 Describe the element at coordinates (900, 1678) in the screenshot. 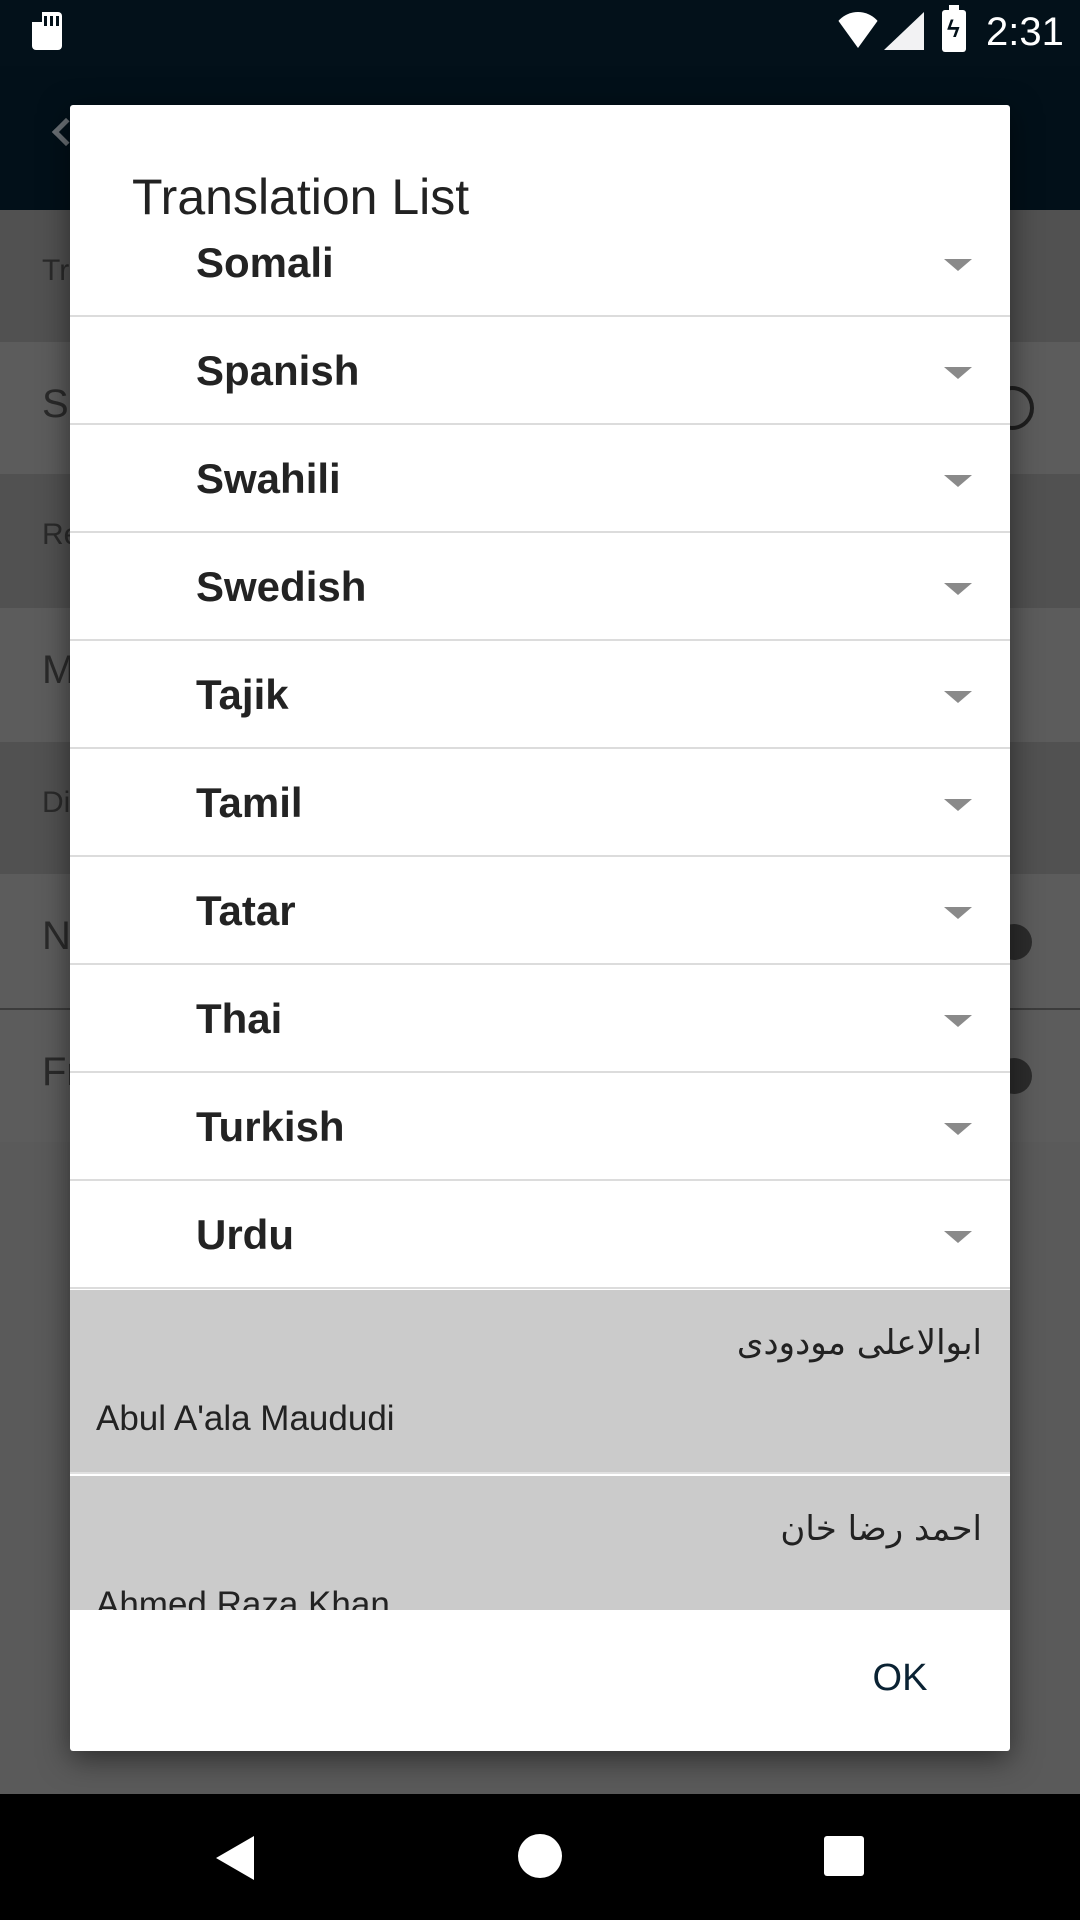

I see `ok-button: OK` at that location.